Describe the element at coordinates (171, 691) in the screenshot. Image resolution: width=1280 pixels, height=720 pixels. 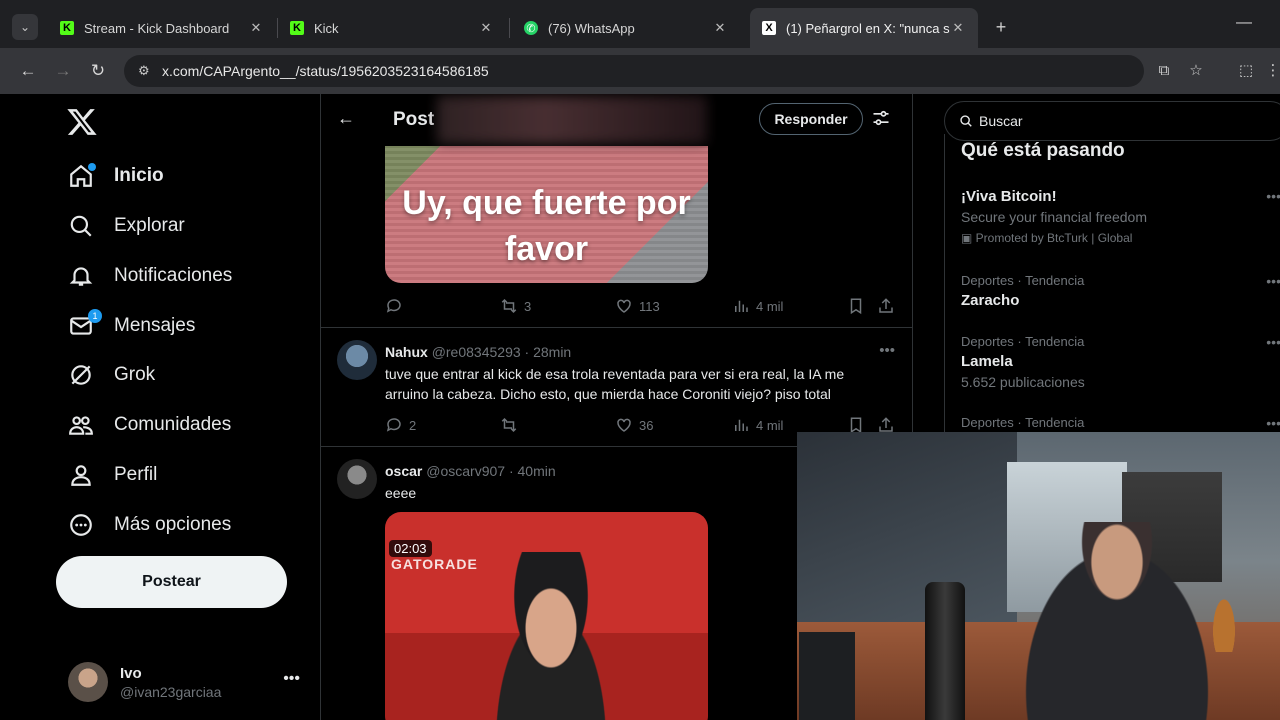
I see `account-handle: @ivan23garciaa` at that location.